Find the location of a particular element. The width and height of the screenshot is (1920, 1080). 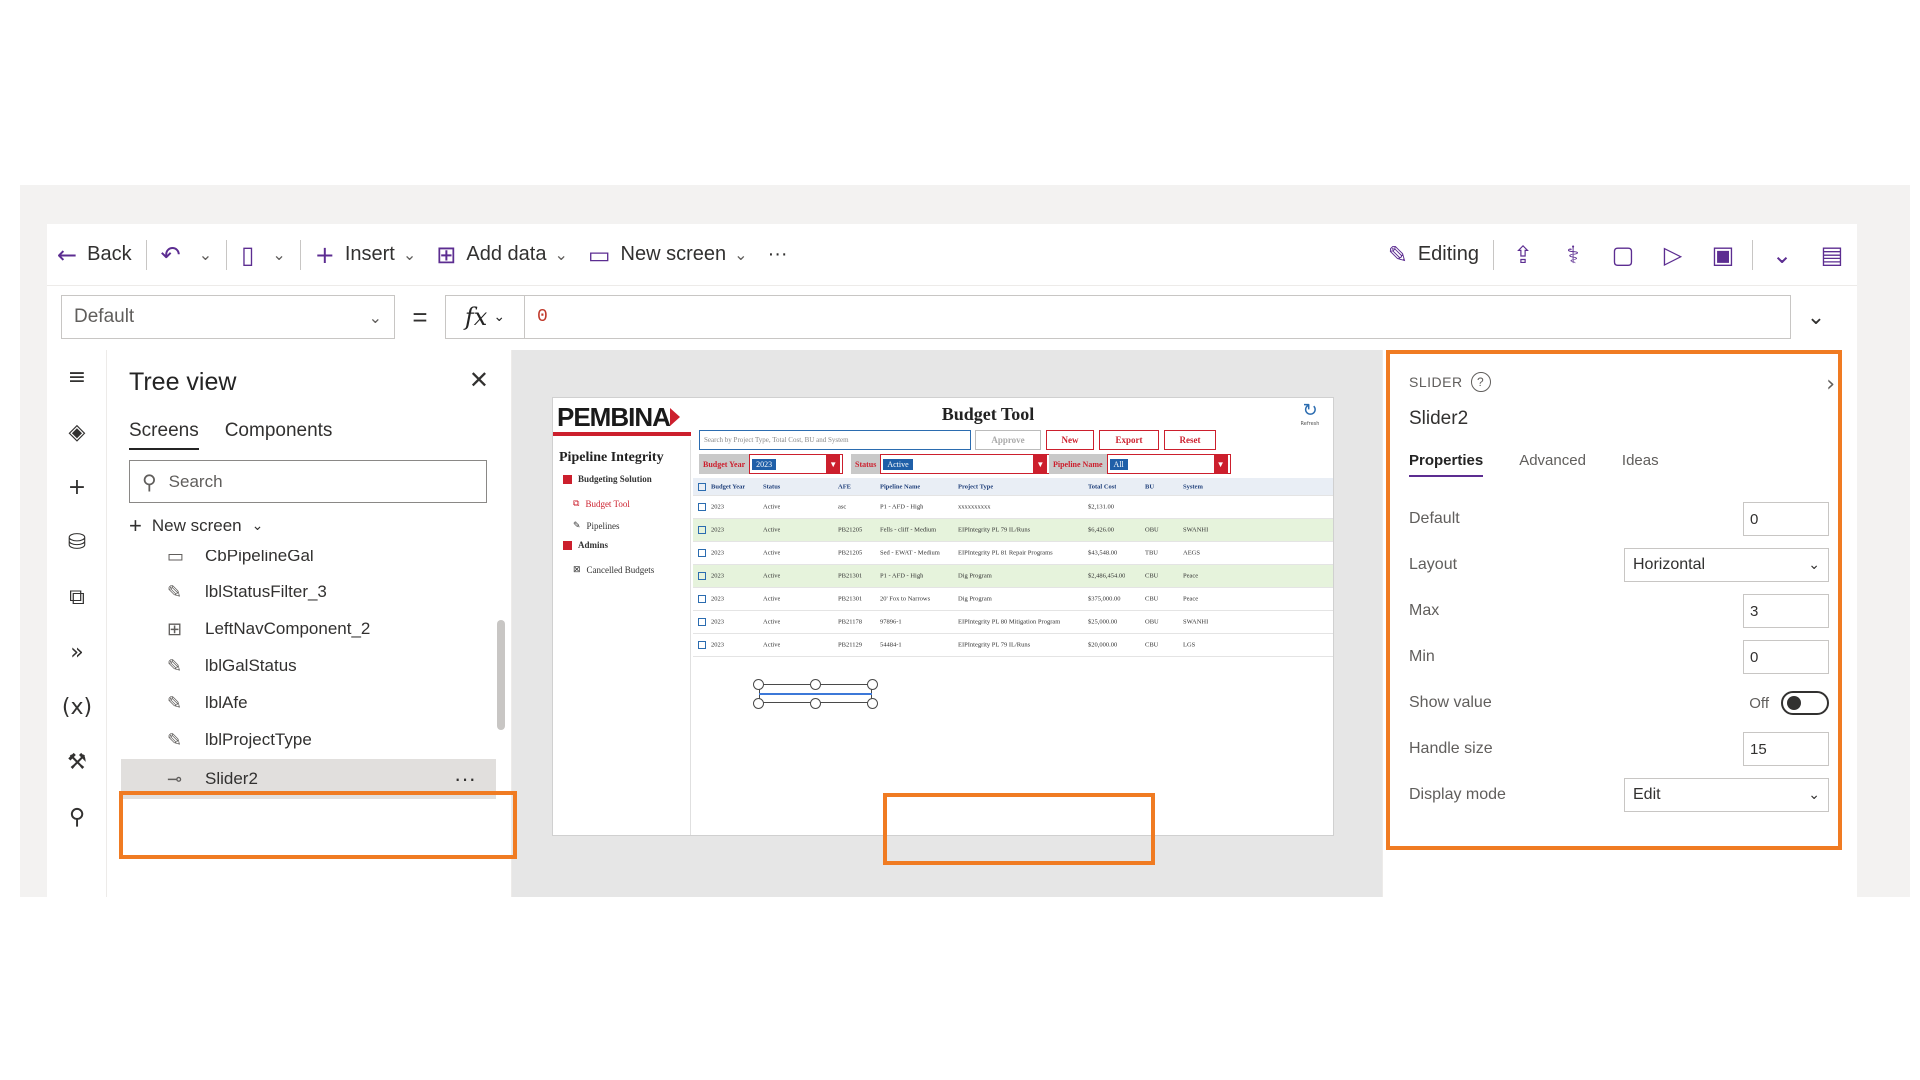

filter-pipeline-name: Pipeline Name All ▼ is located at coordinates (1140, 464).